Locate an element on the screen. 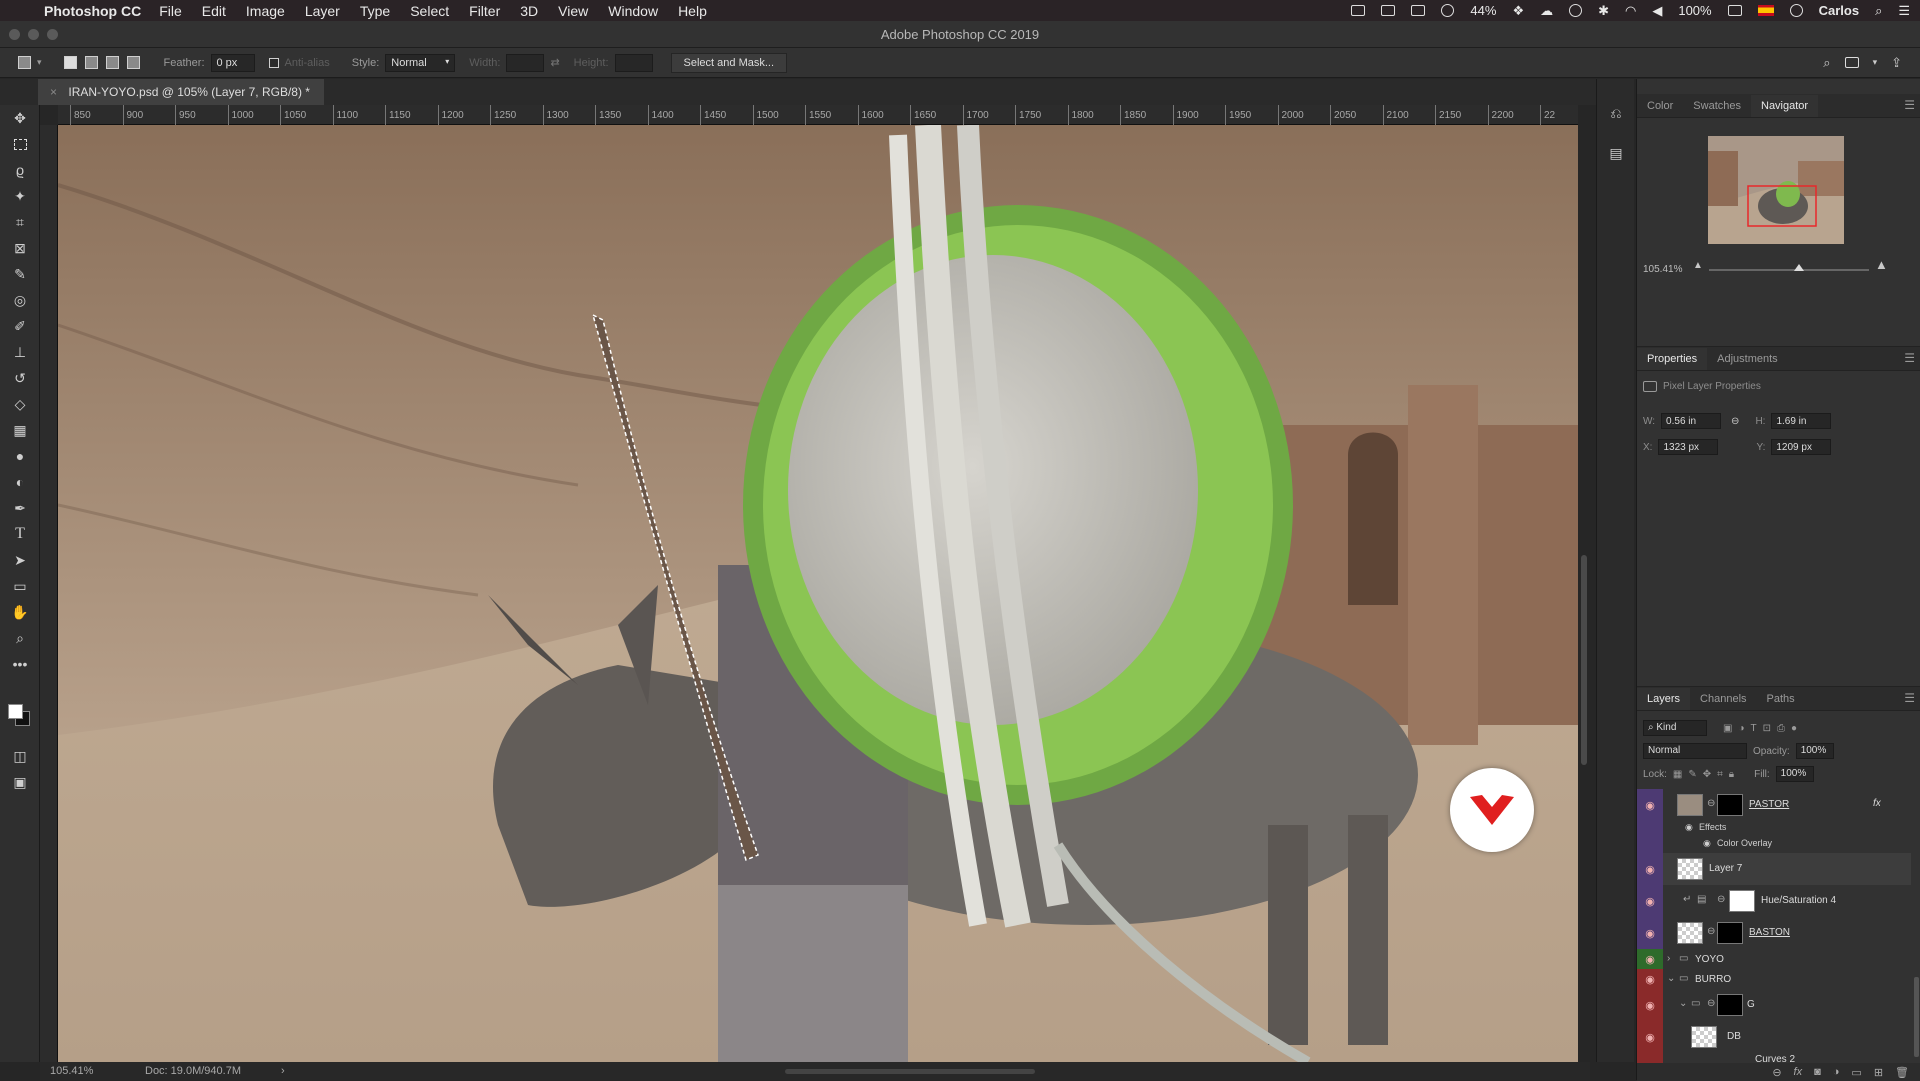 This screenshot has width=1920, height=1081. battery-icon is located at coordinates (1734, 10).